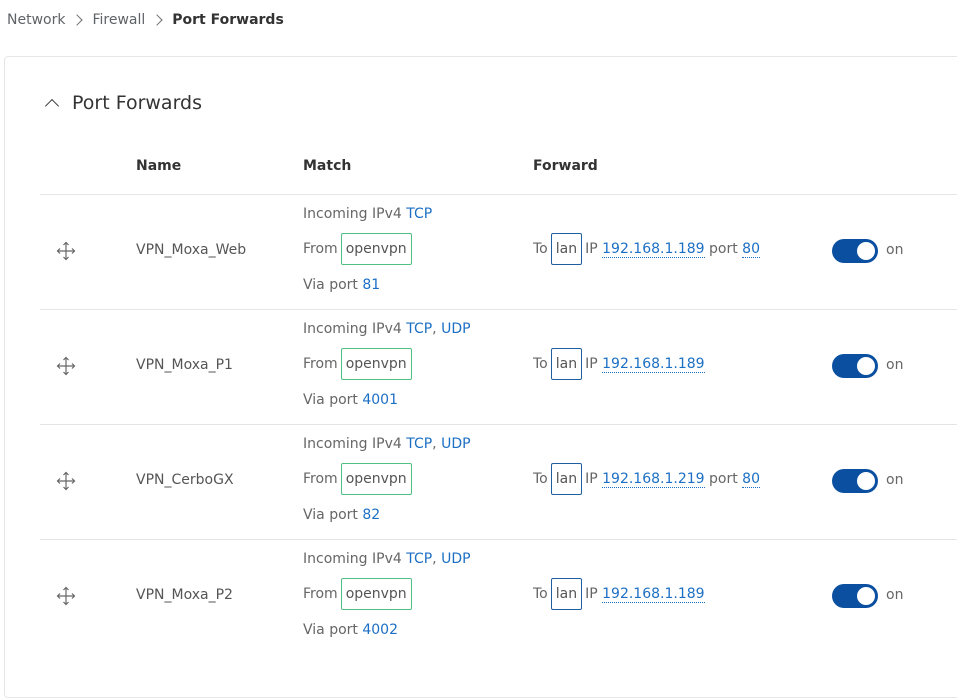 The height and width of the screenshot is (698, 957). What do you see at coordinates (653, 479) in the screenshot?
I see `ip-link: 192.168.1.219` at bounding box center [653, 479].